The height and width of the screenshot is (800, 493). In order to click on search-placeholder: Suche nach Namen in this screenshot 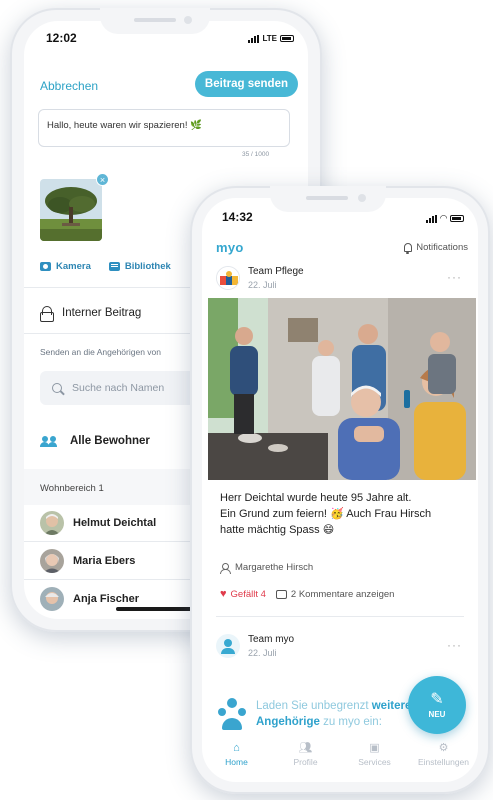, I will do `click(118, 388)`.